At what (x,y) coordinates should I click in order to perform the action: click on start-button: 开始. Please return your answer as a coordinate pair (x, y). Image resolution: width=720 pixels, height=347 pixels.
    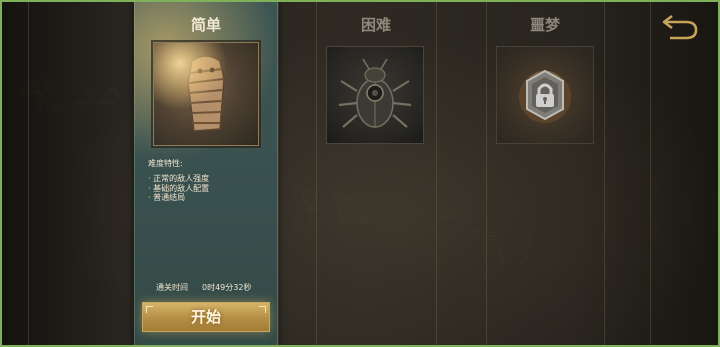
    Looking at the image, I should click on (206, 317).